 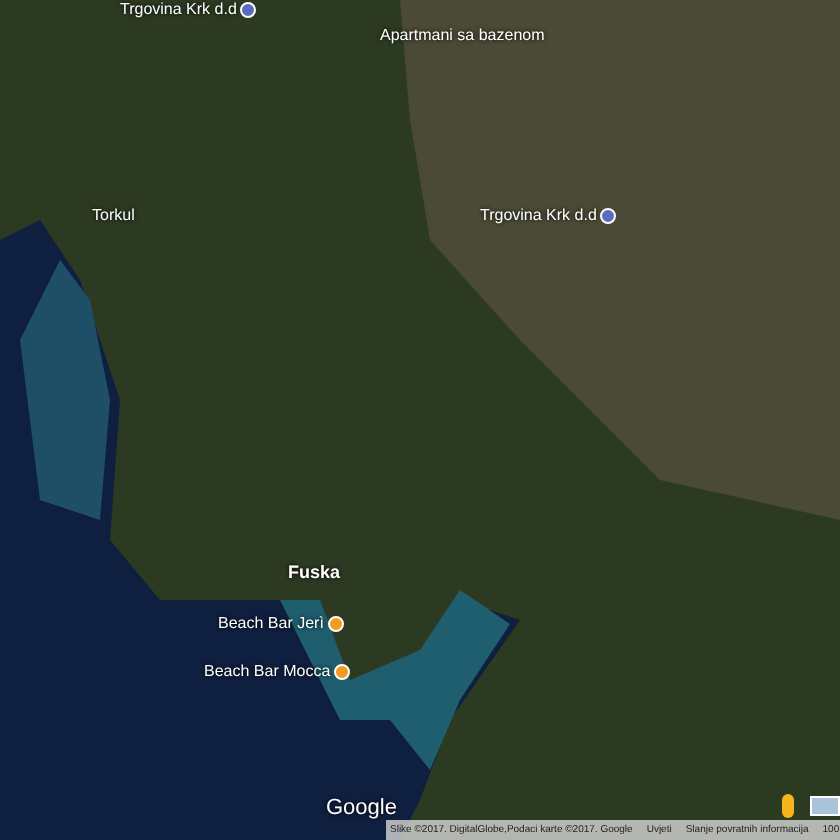 I want to click on map-logo: Google, so click(x=361, y=809).